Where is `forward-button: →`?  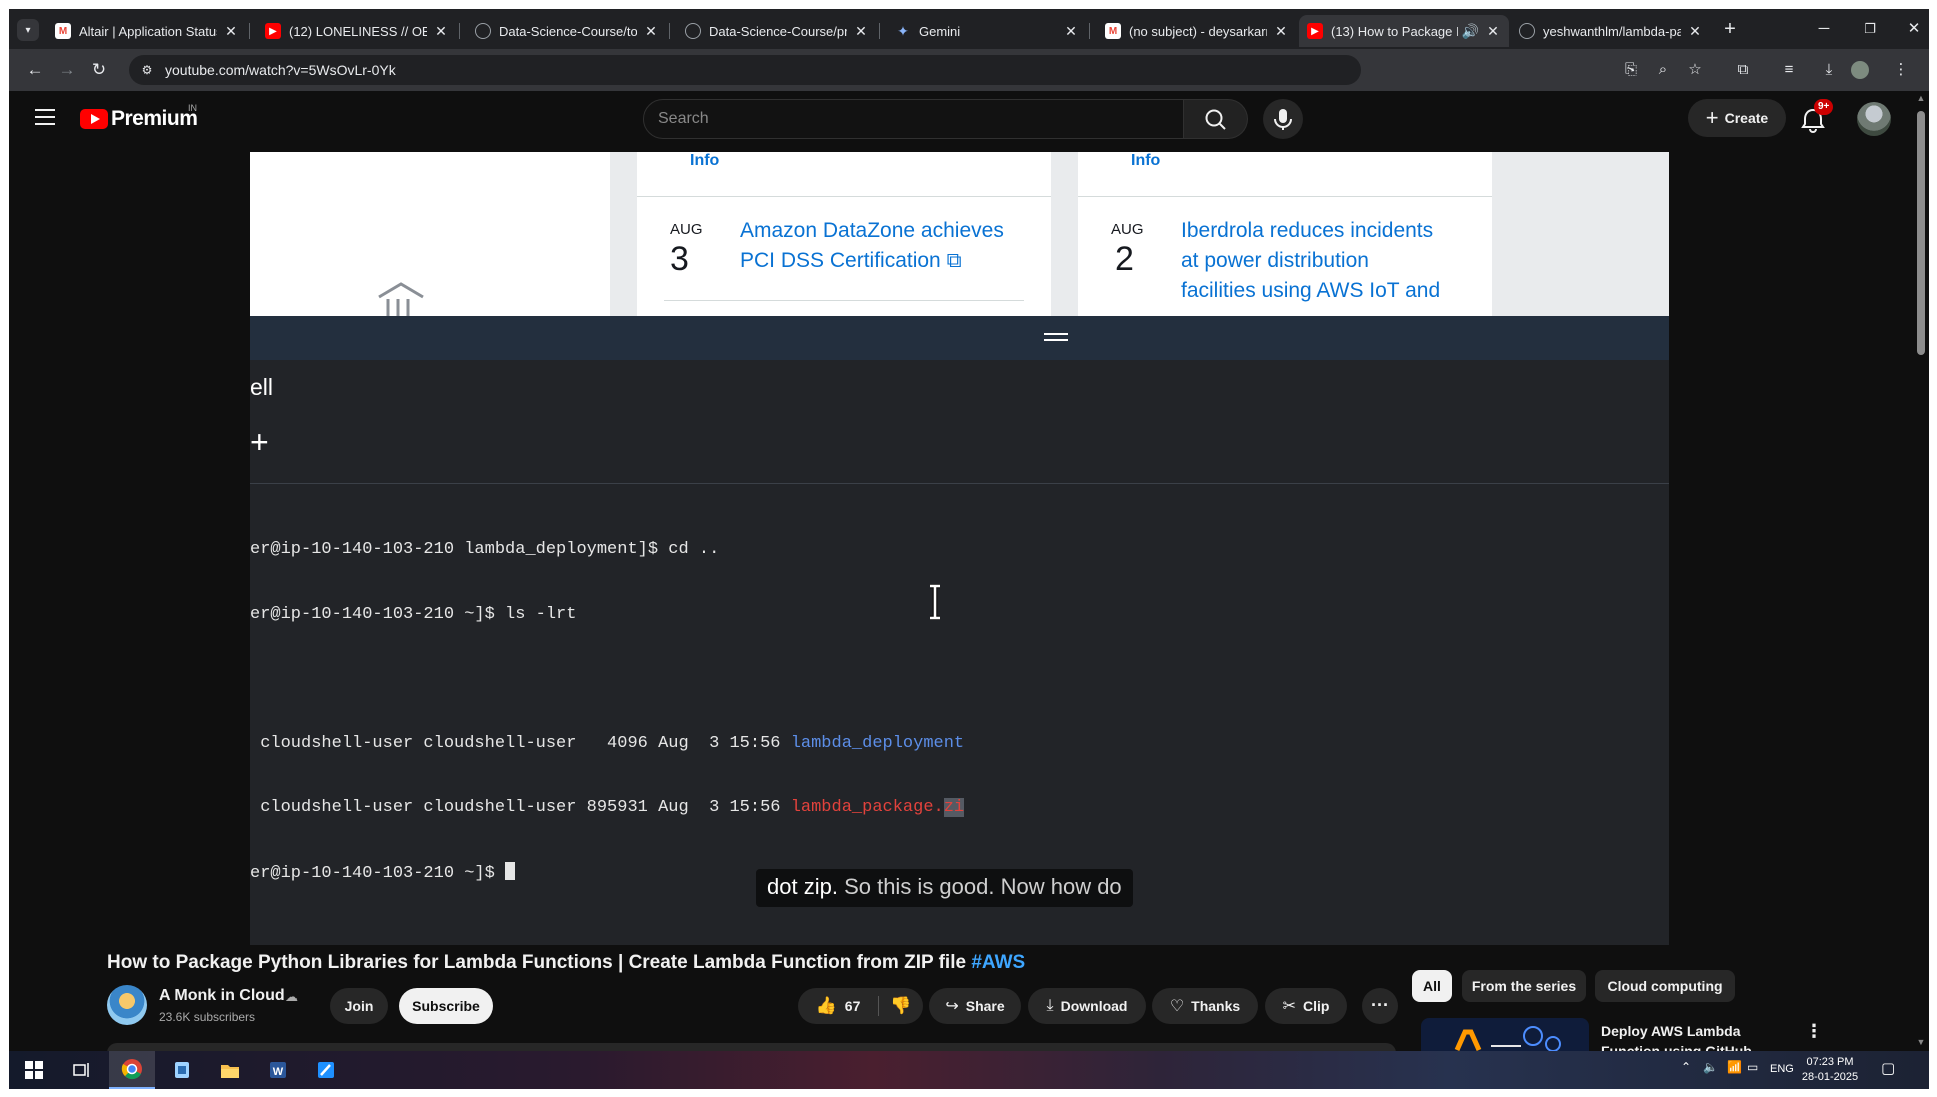
forward-button: → is located at coordinates (67, 70).